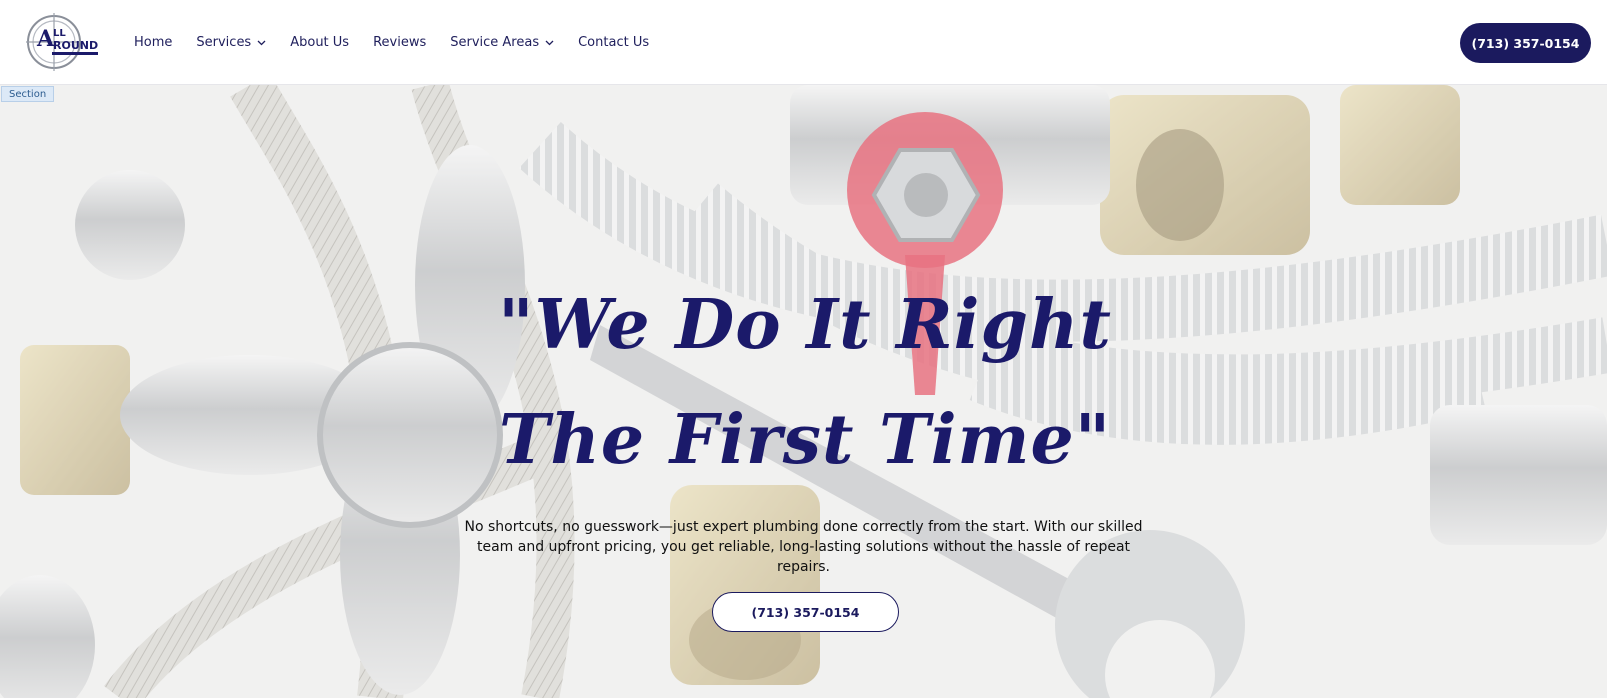 The image size is (1607, 698). I want to click on nav-reviews: Reviews, so click(399, 42).